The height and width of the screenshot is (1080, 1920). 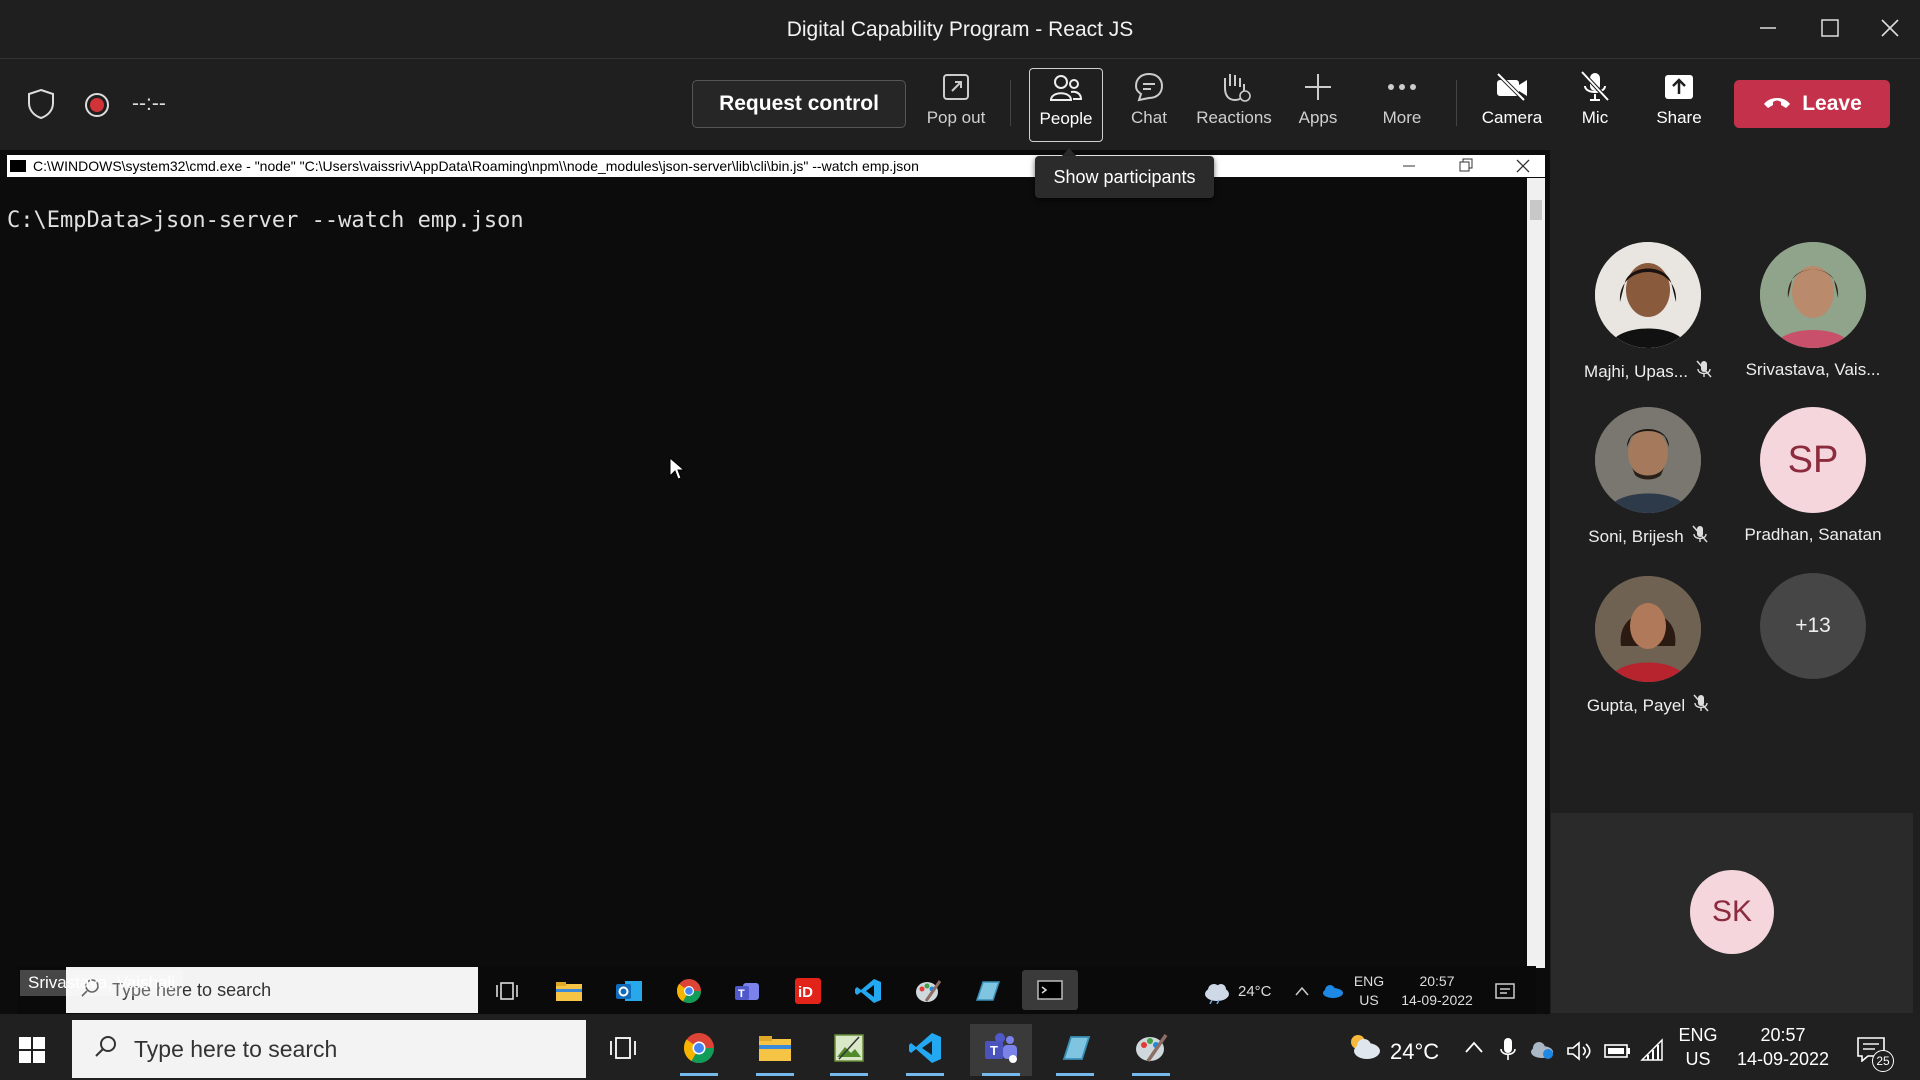 I want to click on windows-logo-icon, so click(x=32, y=1050).